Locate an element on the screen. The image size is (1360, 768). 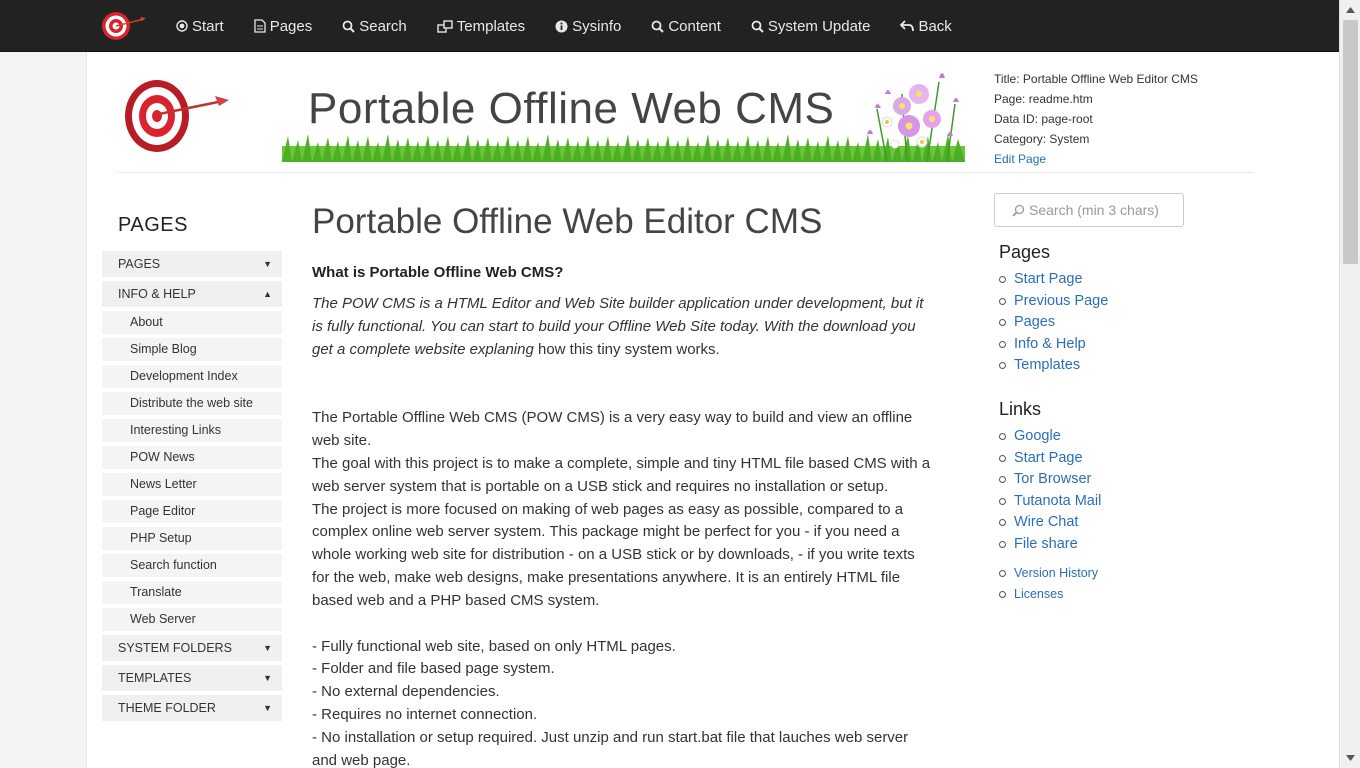
right-extra-block: Version History Licenses is located at coordinates (1048, 584).